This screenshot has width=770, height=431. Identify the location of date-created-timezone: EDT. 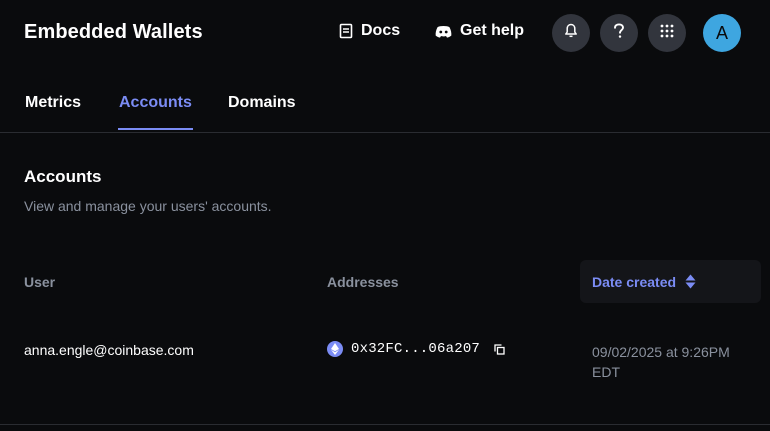
(606, 372).